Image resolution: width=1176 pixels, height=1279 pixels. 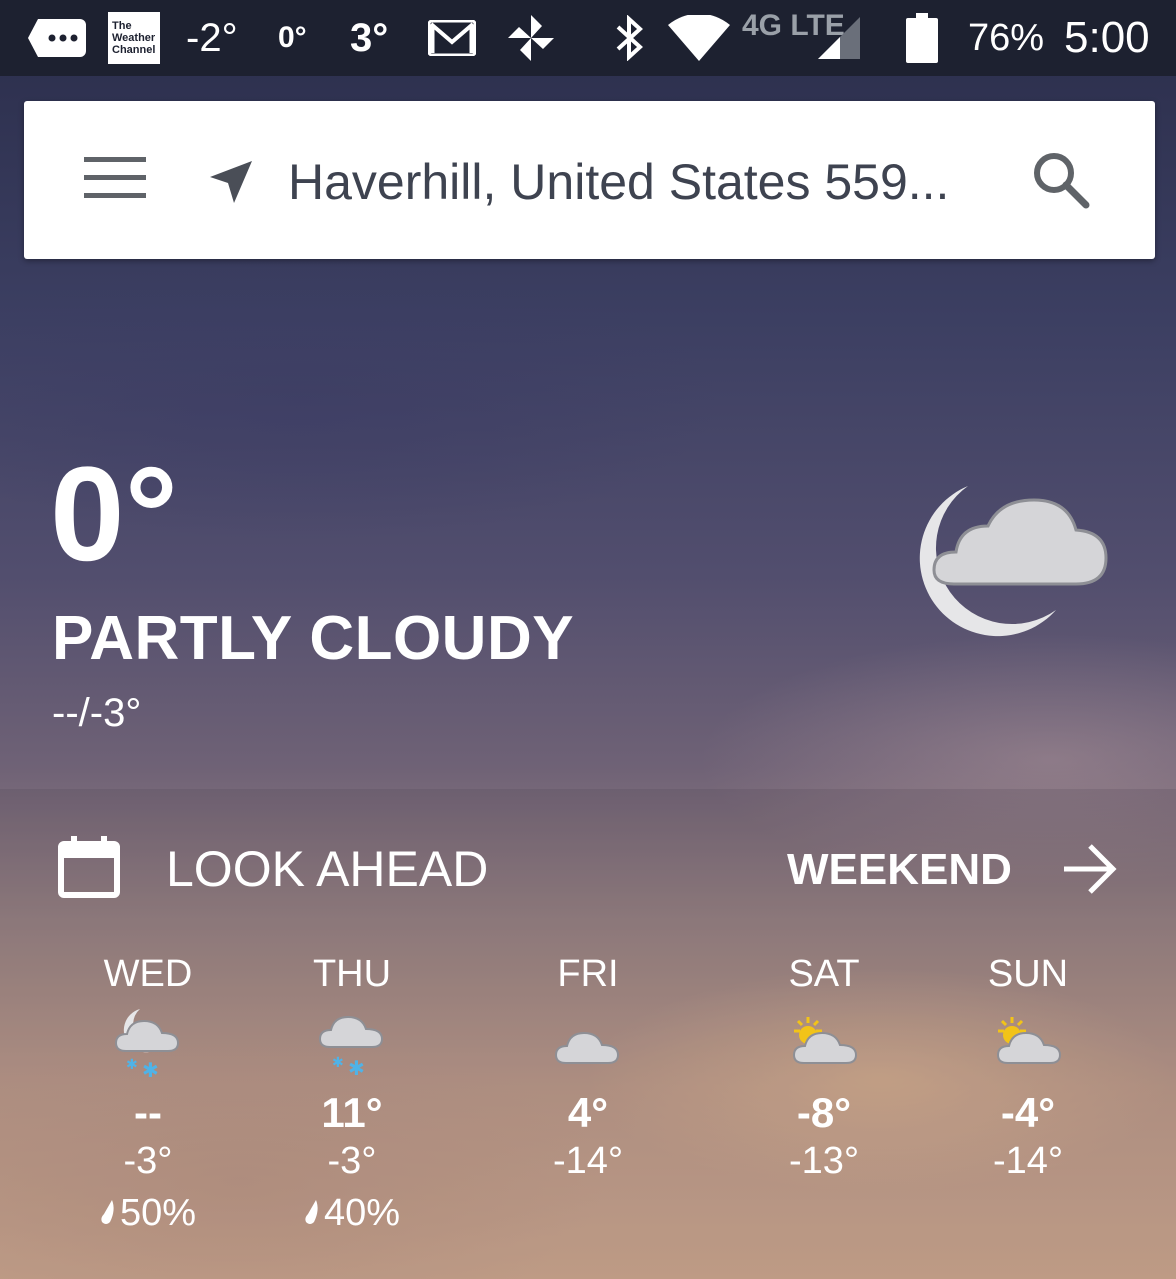 I want to click on search-icon, so click(x=1061, y=182).